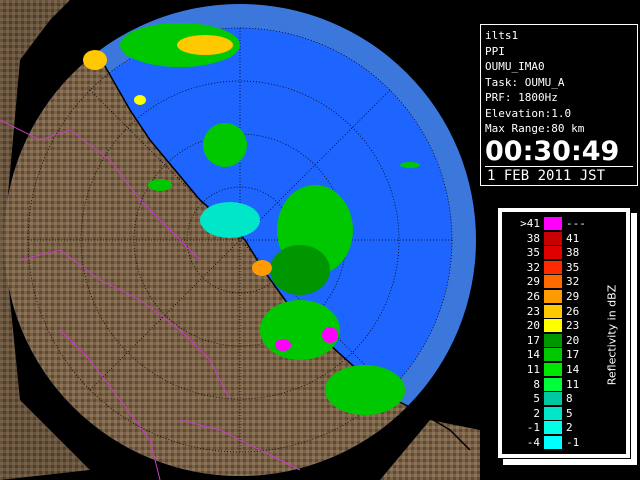 The image size is (640, 480). What do you see at coordinates (535, 128) in the screenshot?
I see `max-range-value: Max Range:80 km` at bounding box center [535, 128].